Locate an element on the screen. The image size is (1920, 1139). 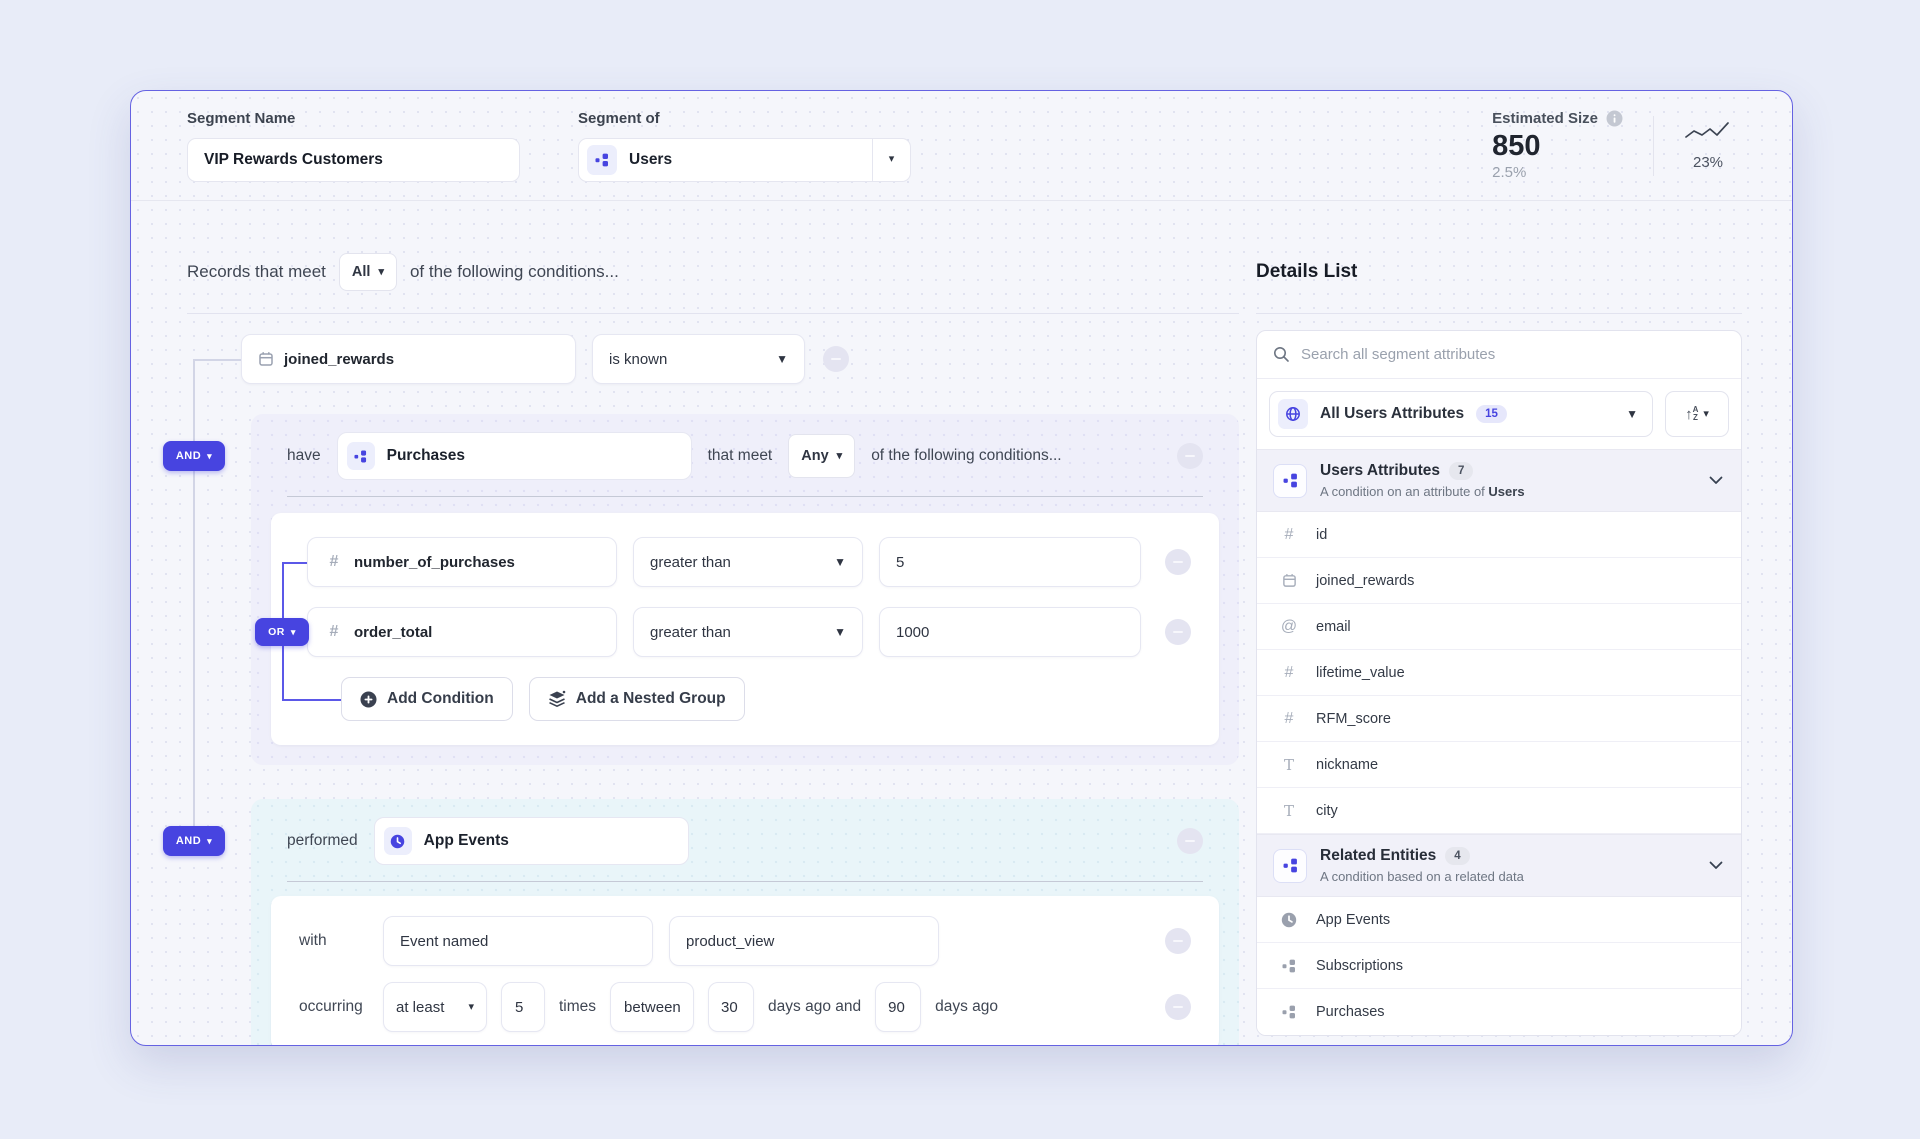
entity-select-app-events: App Events is located at coordinates (531, 841).